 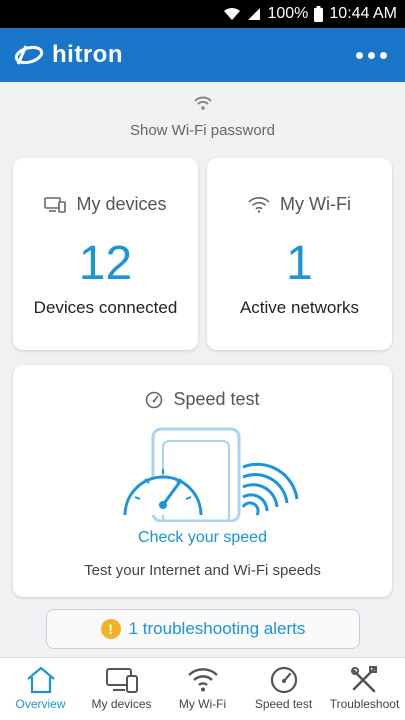 I want to click on troubleshooting-alerts-label: 1 troubleshooting alerts, so click(x=217, y=628).